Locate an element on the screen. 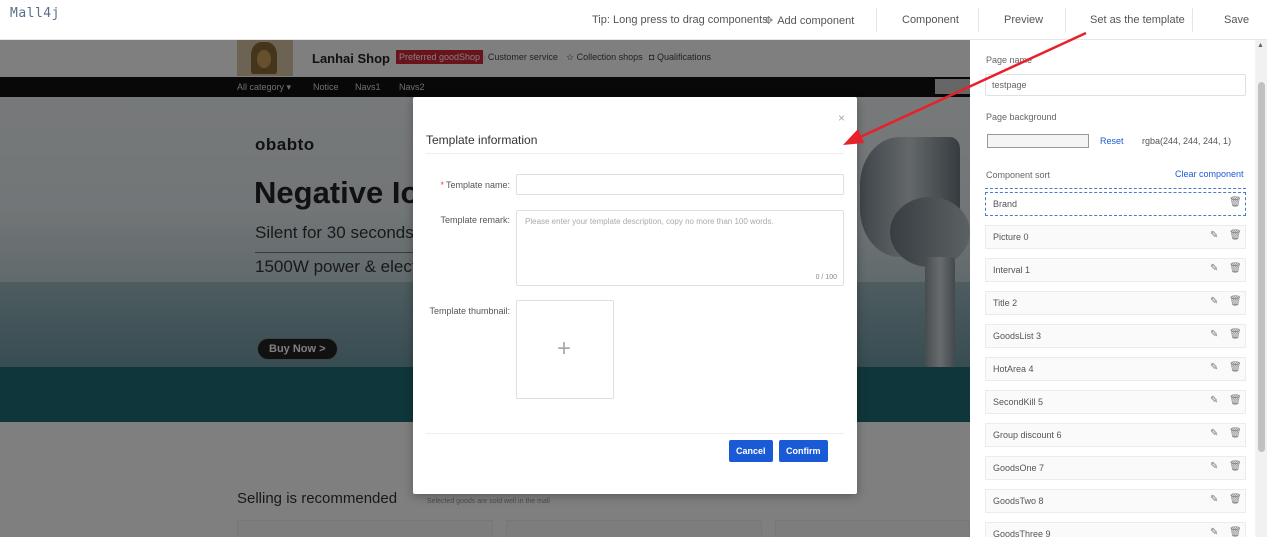 This screenshot has width=1267, height=537. add-component-button: ✥ Add component is located at coordinates (809, 20).